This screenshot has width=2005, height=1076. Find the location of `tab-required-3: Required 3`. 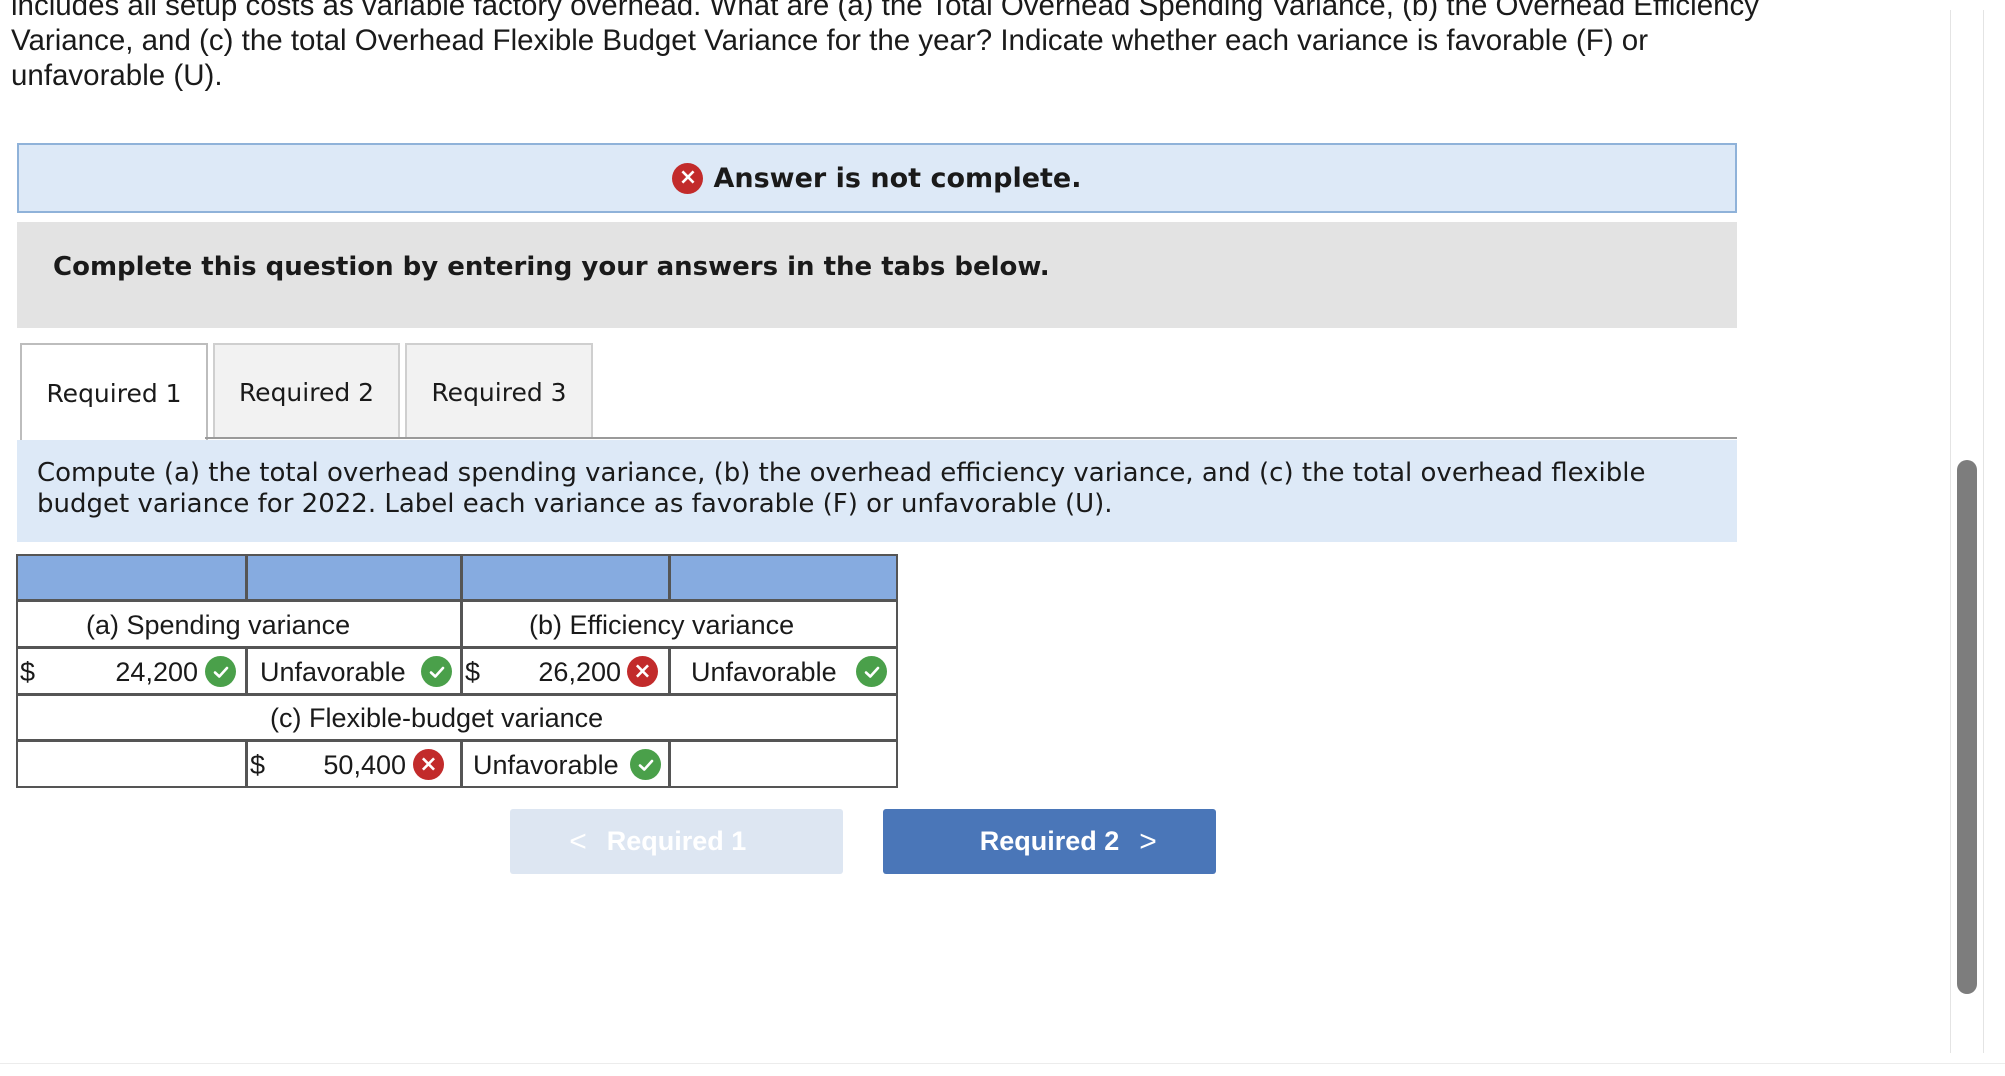

tab-required-3: Required 3 is located at coordinates (499, 391).